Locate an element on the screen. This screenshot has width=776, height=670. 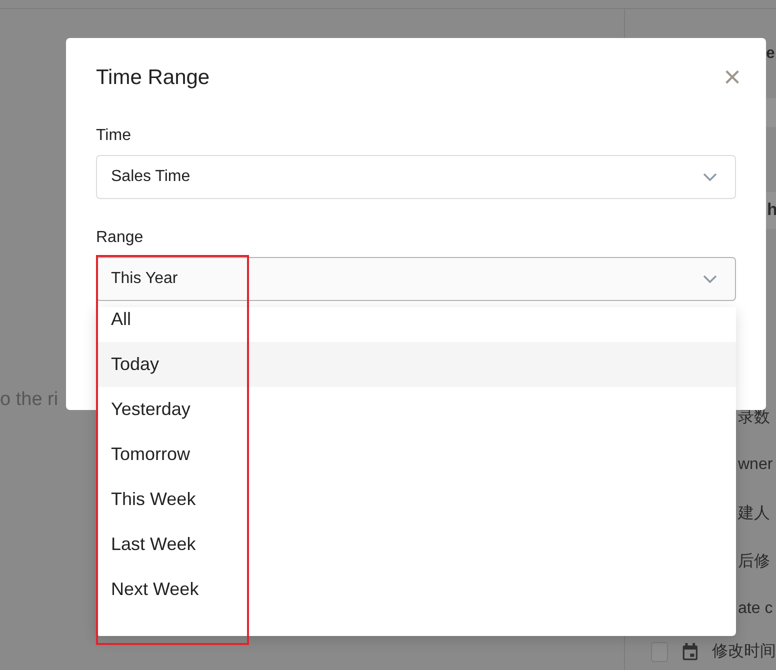
checkbox is located at coordinates (659, 652).